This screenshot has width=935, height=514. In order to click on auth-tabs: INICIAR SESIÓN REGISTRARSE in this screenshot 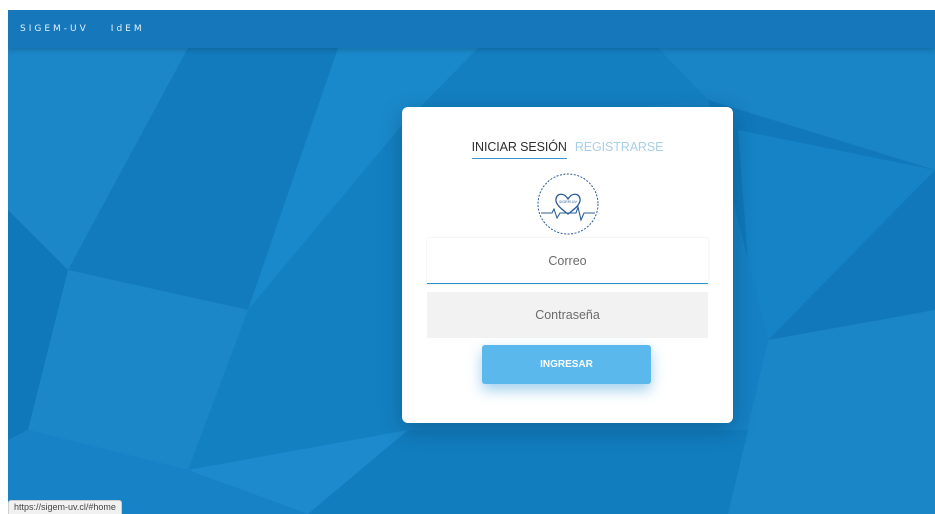, I will do `click(567, 149)`.